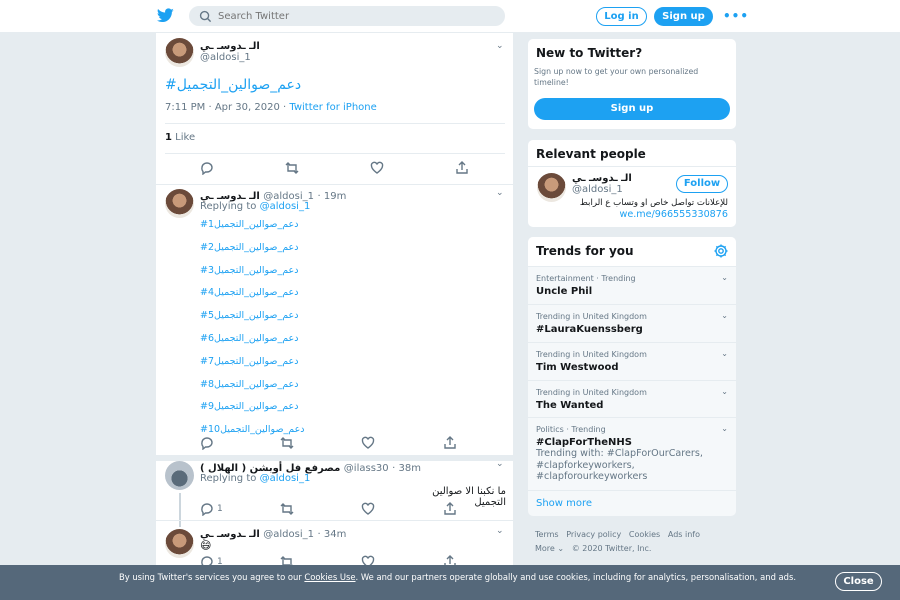 The image size is (900, 600). What do you see at coordinates (358, 16) in the screenshot?
I see `search-input` at bounding box center [358, 16].